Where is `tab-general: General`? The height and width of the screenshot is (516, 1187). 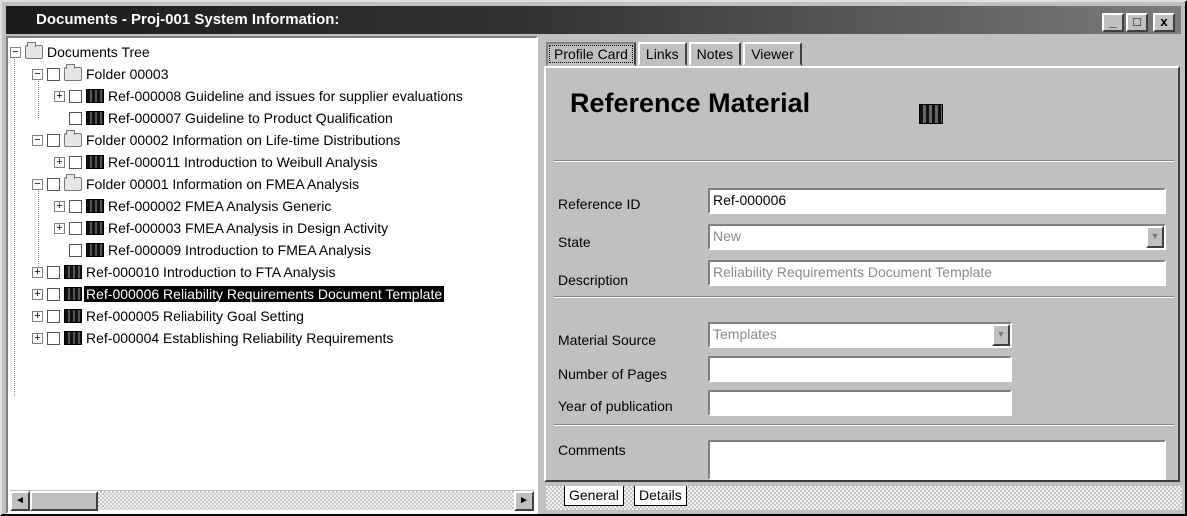 tab-general: General is located at coordinates (594, 496).